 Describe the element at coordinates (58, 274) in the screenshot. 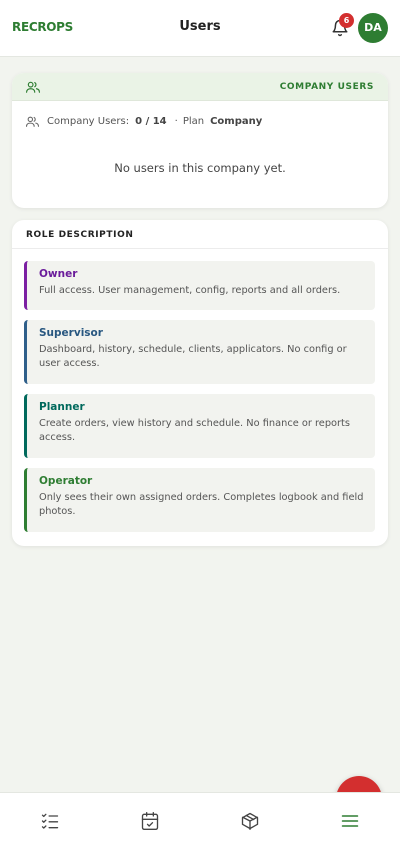

I see `role-name: Owner` at that location.